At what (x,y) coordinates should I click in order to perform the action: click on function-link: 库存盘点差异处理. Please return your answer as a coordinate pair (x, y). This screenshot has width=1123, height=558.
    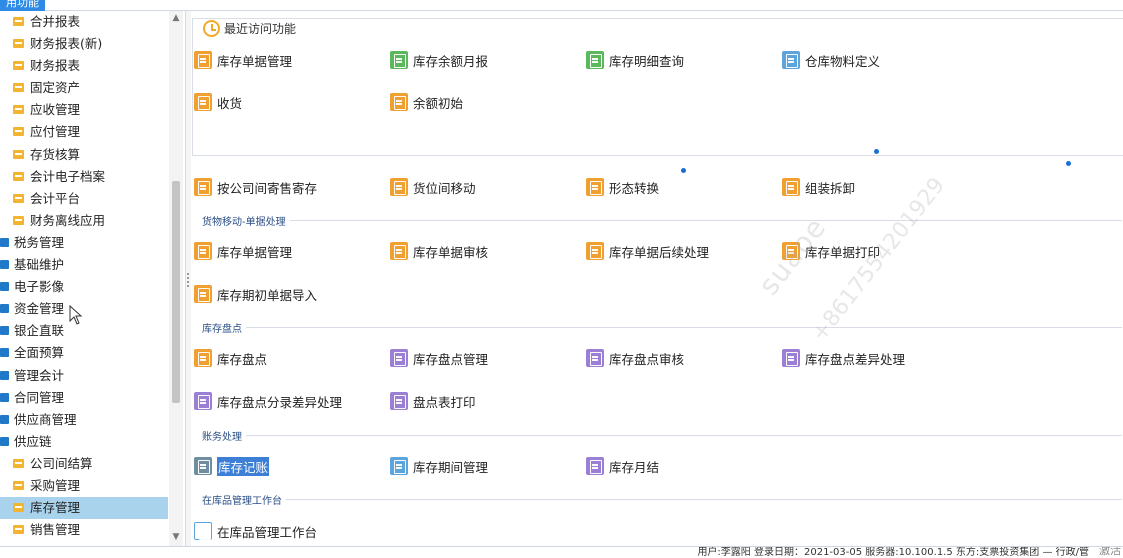
    Looking at the image, I should click on (843, 358).